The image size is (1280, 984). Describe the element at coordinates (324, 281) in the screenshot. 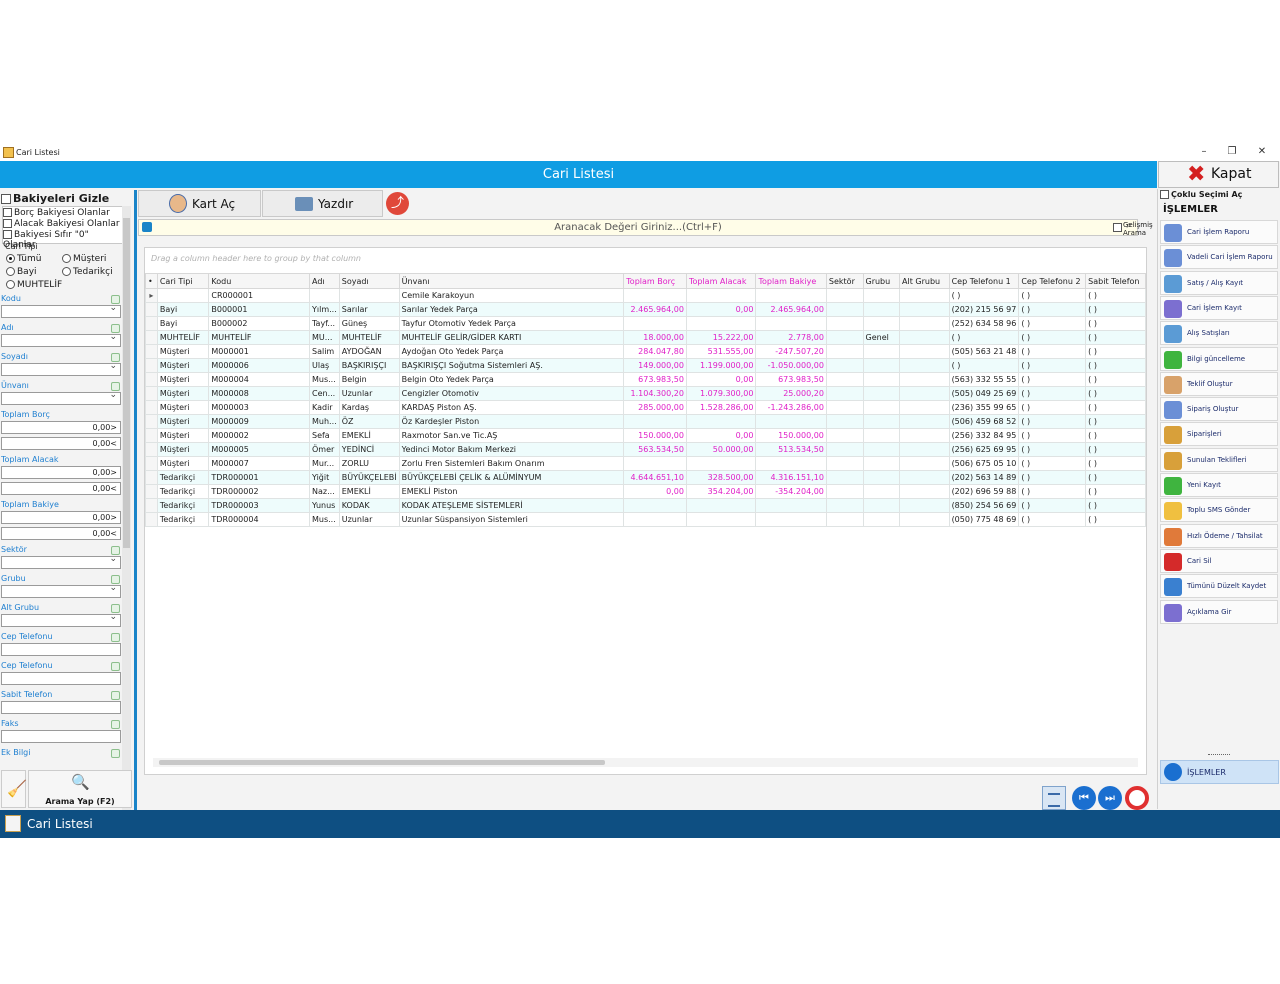

I see `column-header: Adı` at that location.